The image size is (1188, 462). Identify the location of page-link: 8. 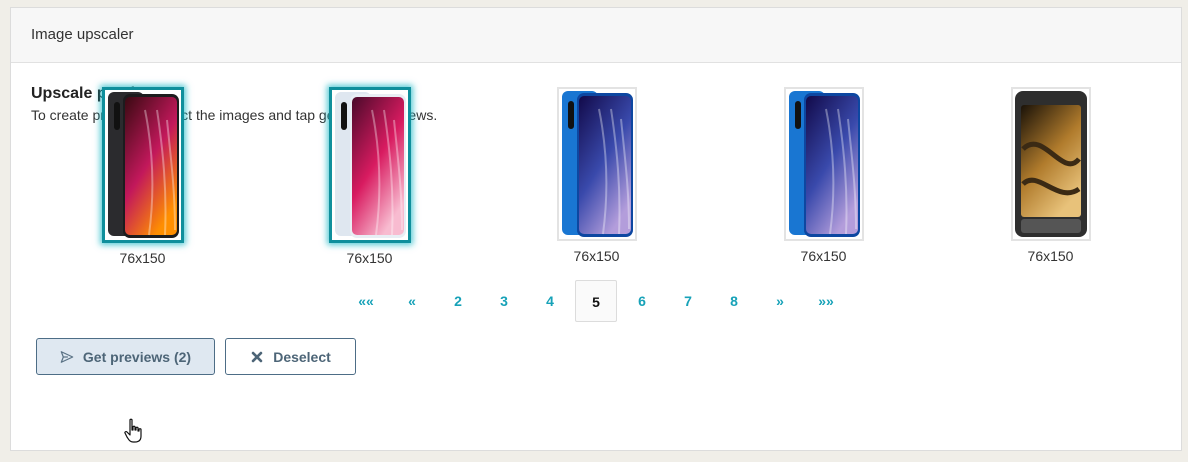
(734, 301).